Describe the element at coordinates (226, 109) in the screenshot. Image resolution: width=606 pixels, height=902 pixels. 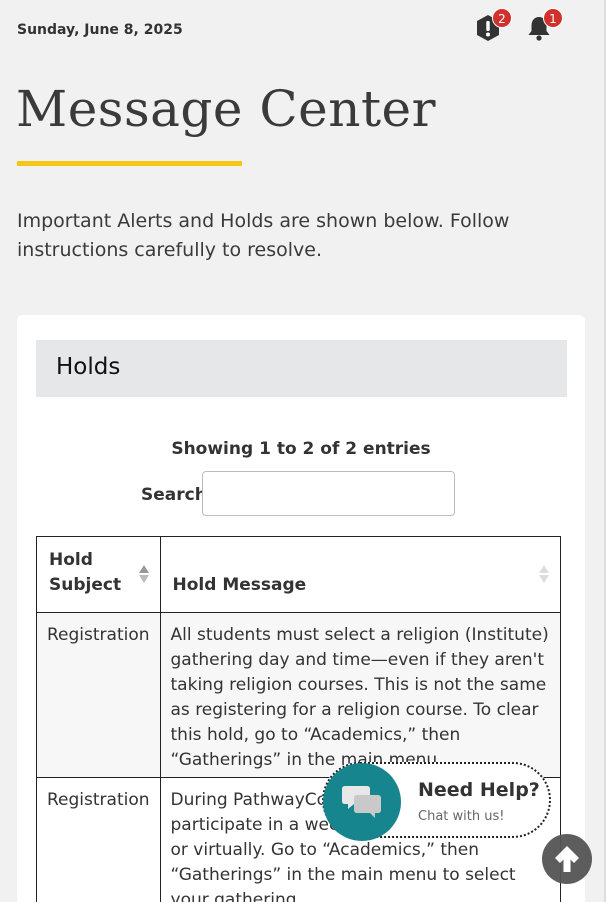
I see `page-title: Message Center` at that location.